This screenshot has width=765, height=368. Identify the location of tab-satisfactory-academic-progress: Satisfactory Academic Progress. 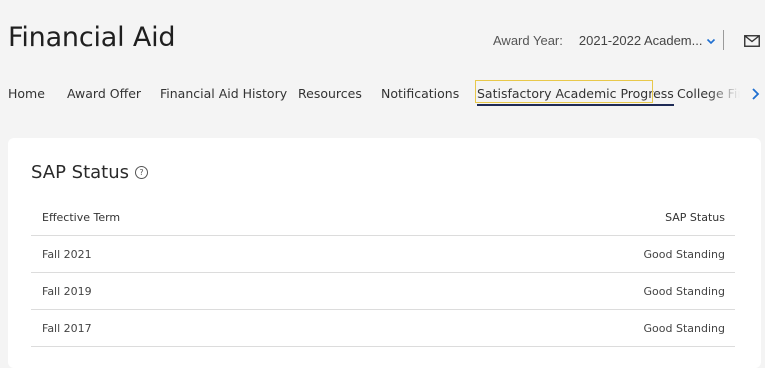
(575, 96).